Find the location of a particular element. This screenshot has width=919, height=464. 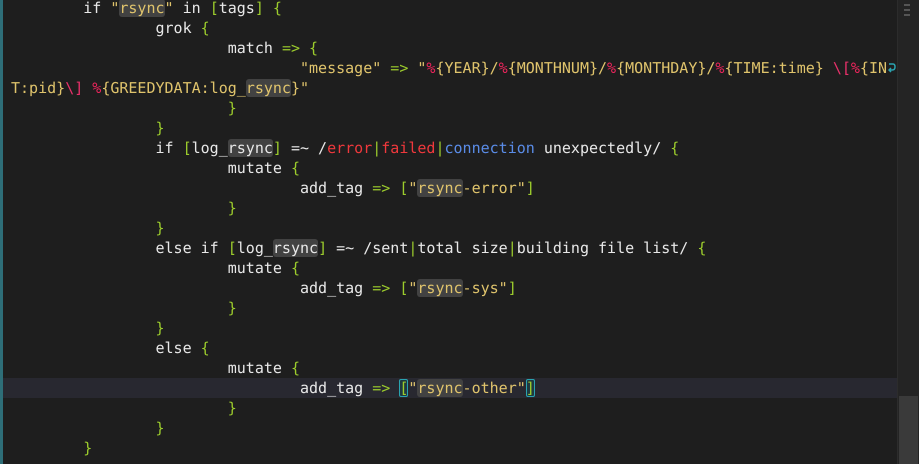

code-line: if "rsync" in [tags] { is located at coordinates (182, 9).